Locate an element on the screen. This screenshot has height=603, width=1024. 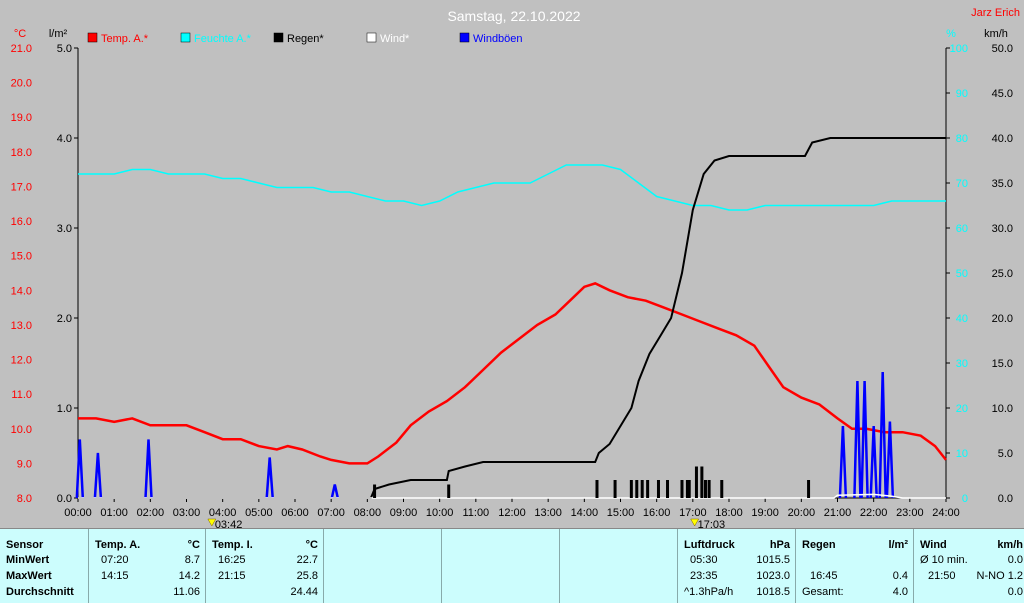
pressure-min-time: 05:30 is located at coordinates (704, 560).